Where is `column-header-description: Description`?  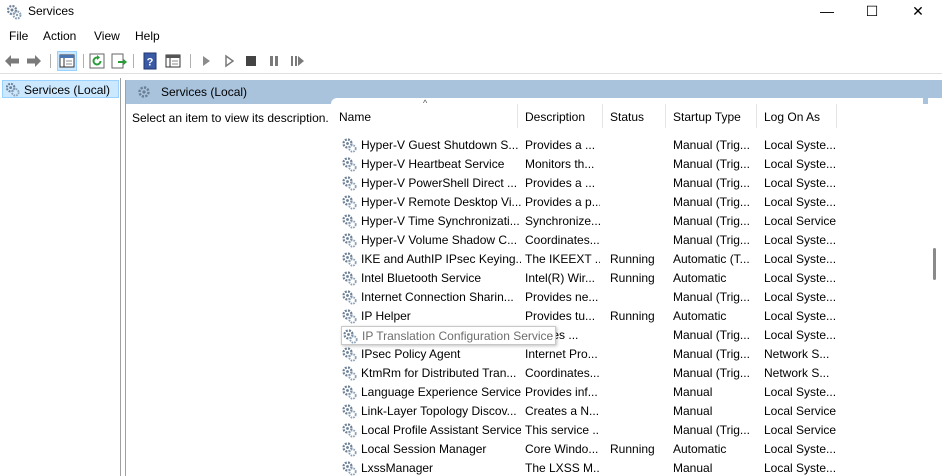 column-header-description: Description is located at coordinates (559, 117).